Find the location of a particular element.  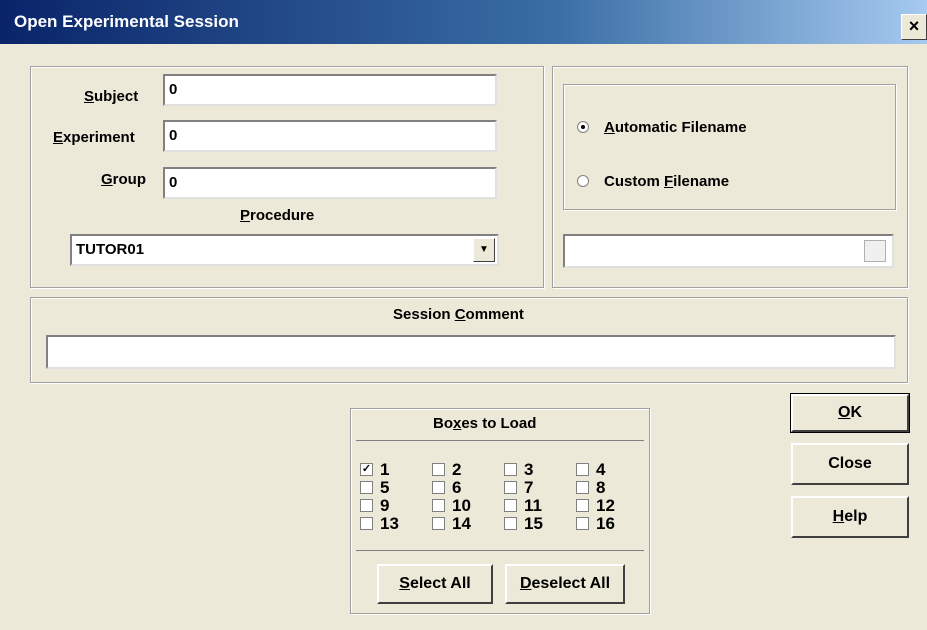

box-6-label: 6 is located at coordinates (457, 487).